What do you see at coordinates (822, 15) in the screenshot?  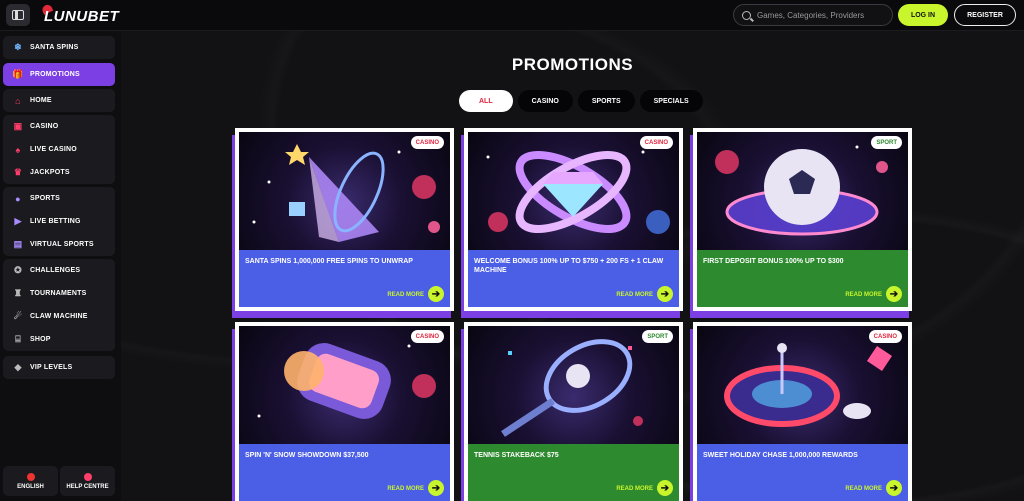 I see `search-input` at bounding box center [822, 15].